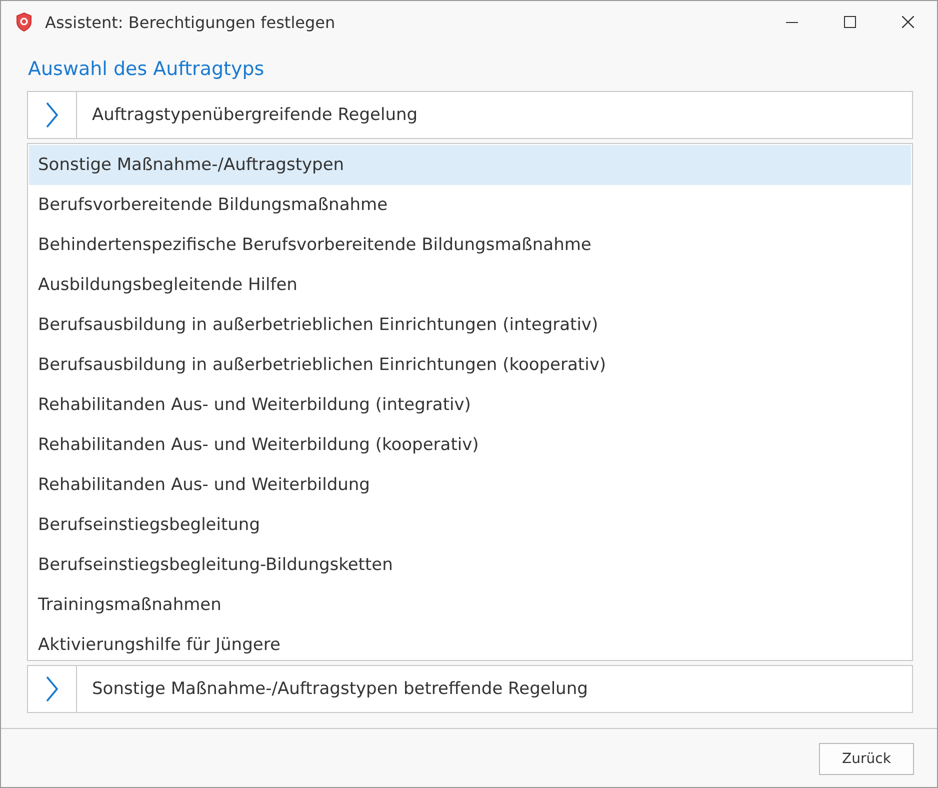  Describe the element at coordinates (470, 405) in the screenshot. I see `list-item: Rehabilitanden Aus- und Weiterbildung (integrativ)` at that location.